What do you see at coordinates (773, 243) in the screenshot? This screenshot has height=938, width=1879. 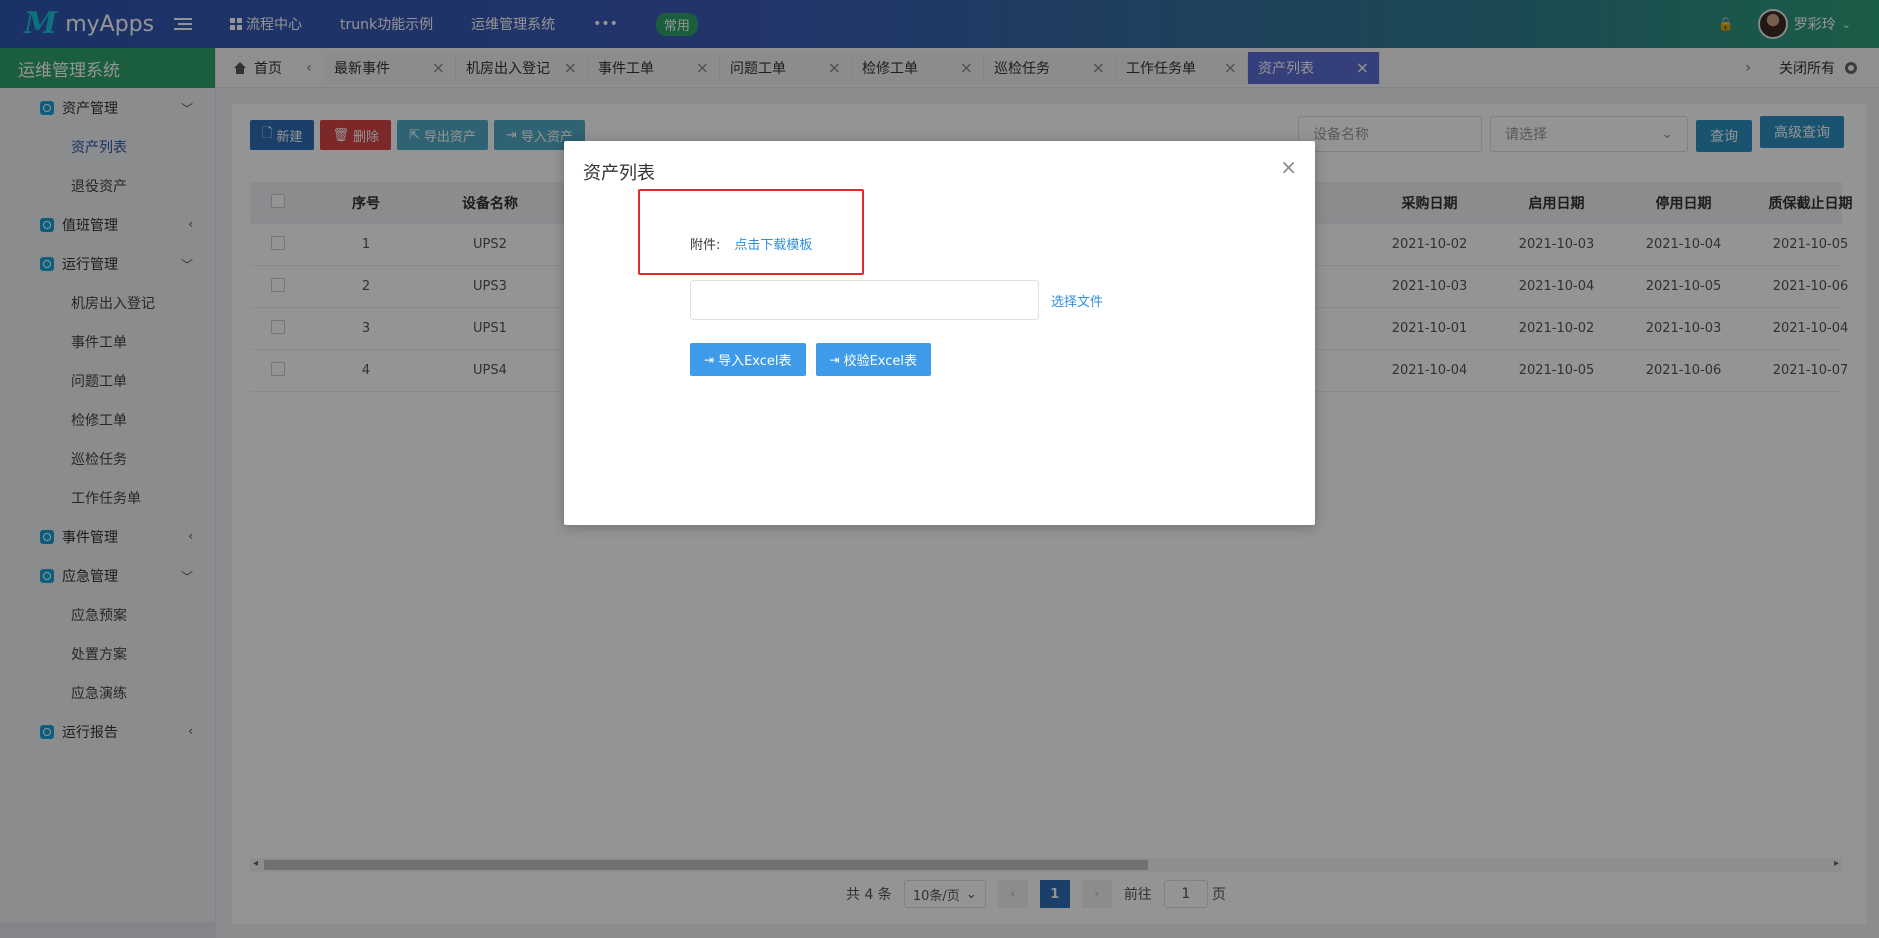 I see `download-template-link: 点击下载模板` at bounding box center [773, 243].